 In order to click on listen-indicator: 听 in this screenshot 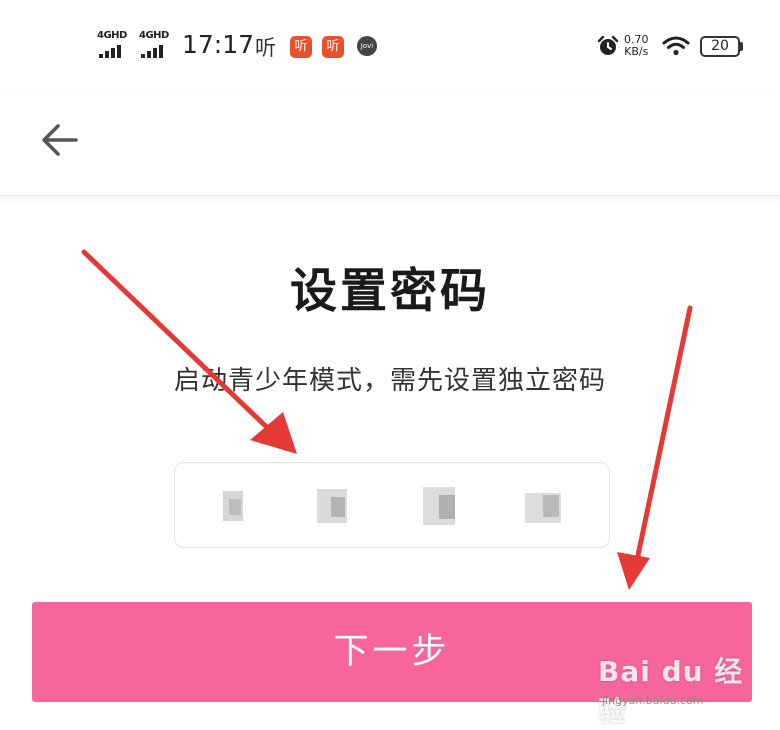, I will do `click(265, 48)`.